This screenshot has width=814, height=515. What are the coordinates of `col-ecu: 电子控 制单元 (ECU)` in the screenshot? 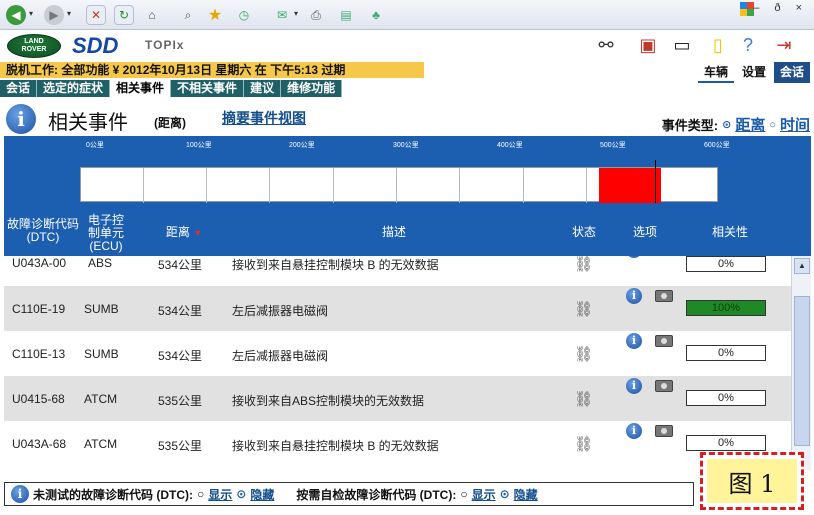 It's located at (106, 233).